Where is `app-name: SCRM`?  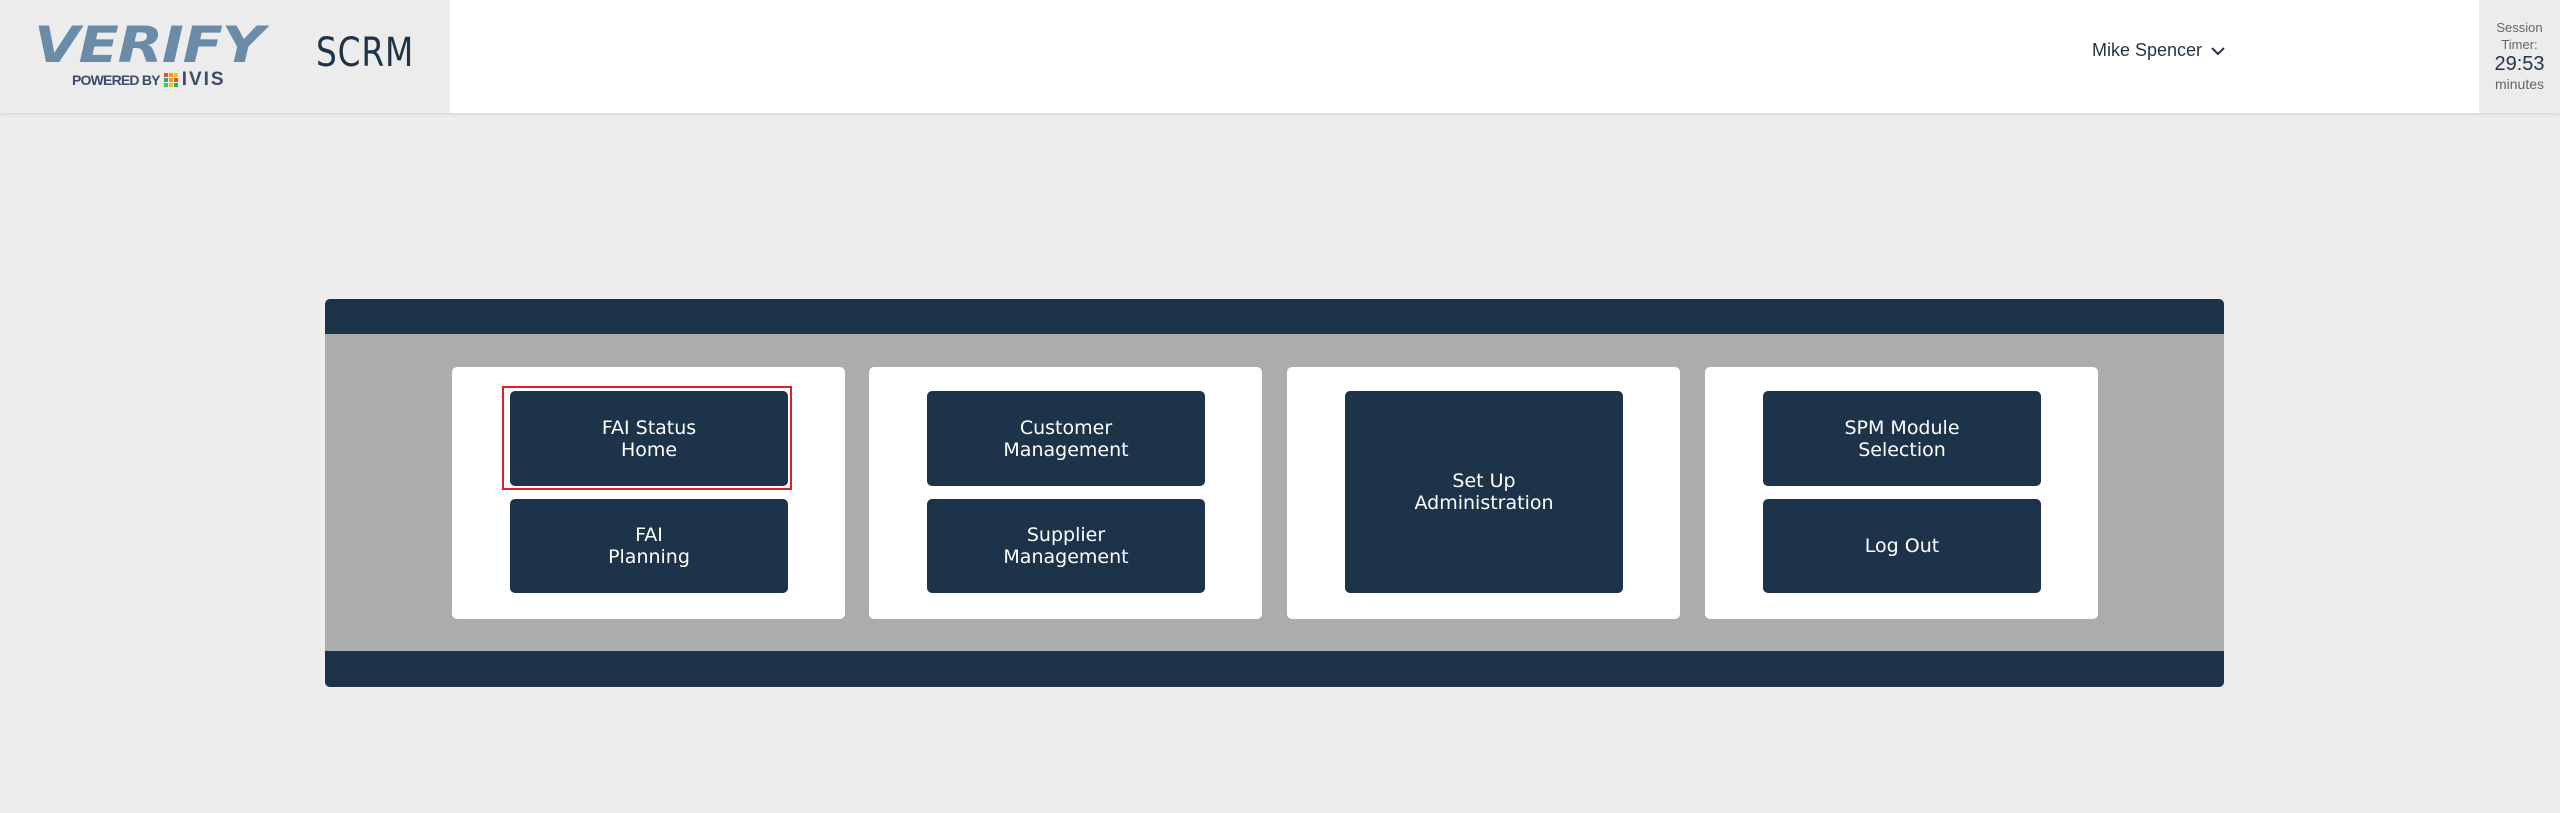 app-name: SCRM is located at coordinates (365, 53).